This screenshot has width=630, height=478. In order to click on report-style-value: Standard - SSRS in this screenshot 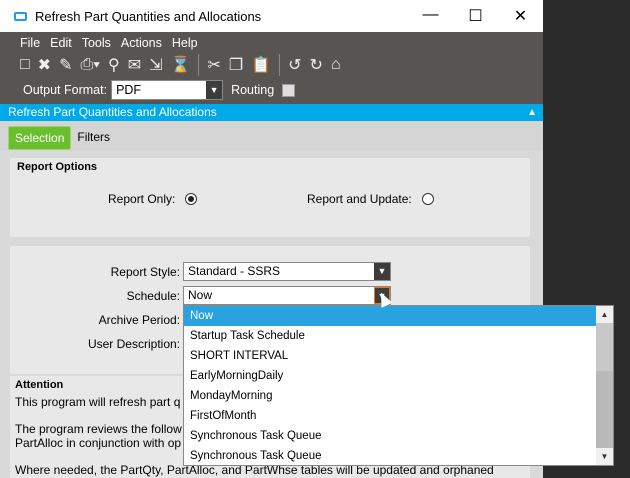, I will do `click(234, 271)`.